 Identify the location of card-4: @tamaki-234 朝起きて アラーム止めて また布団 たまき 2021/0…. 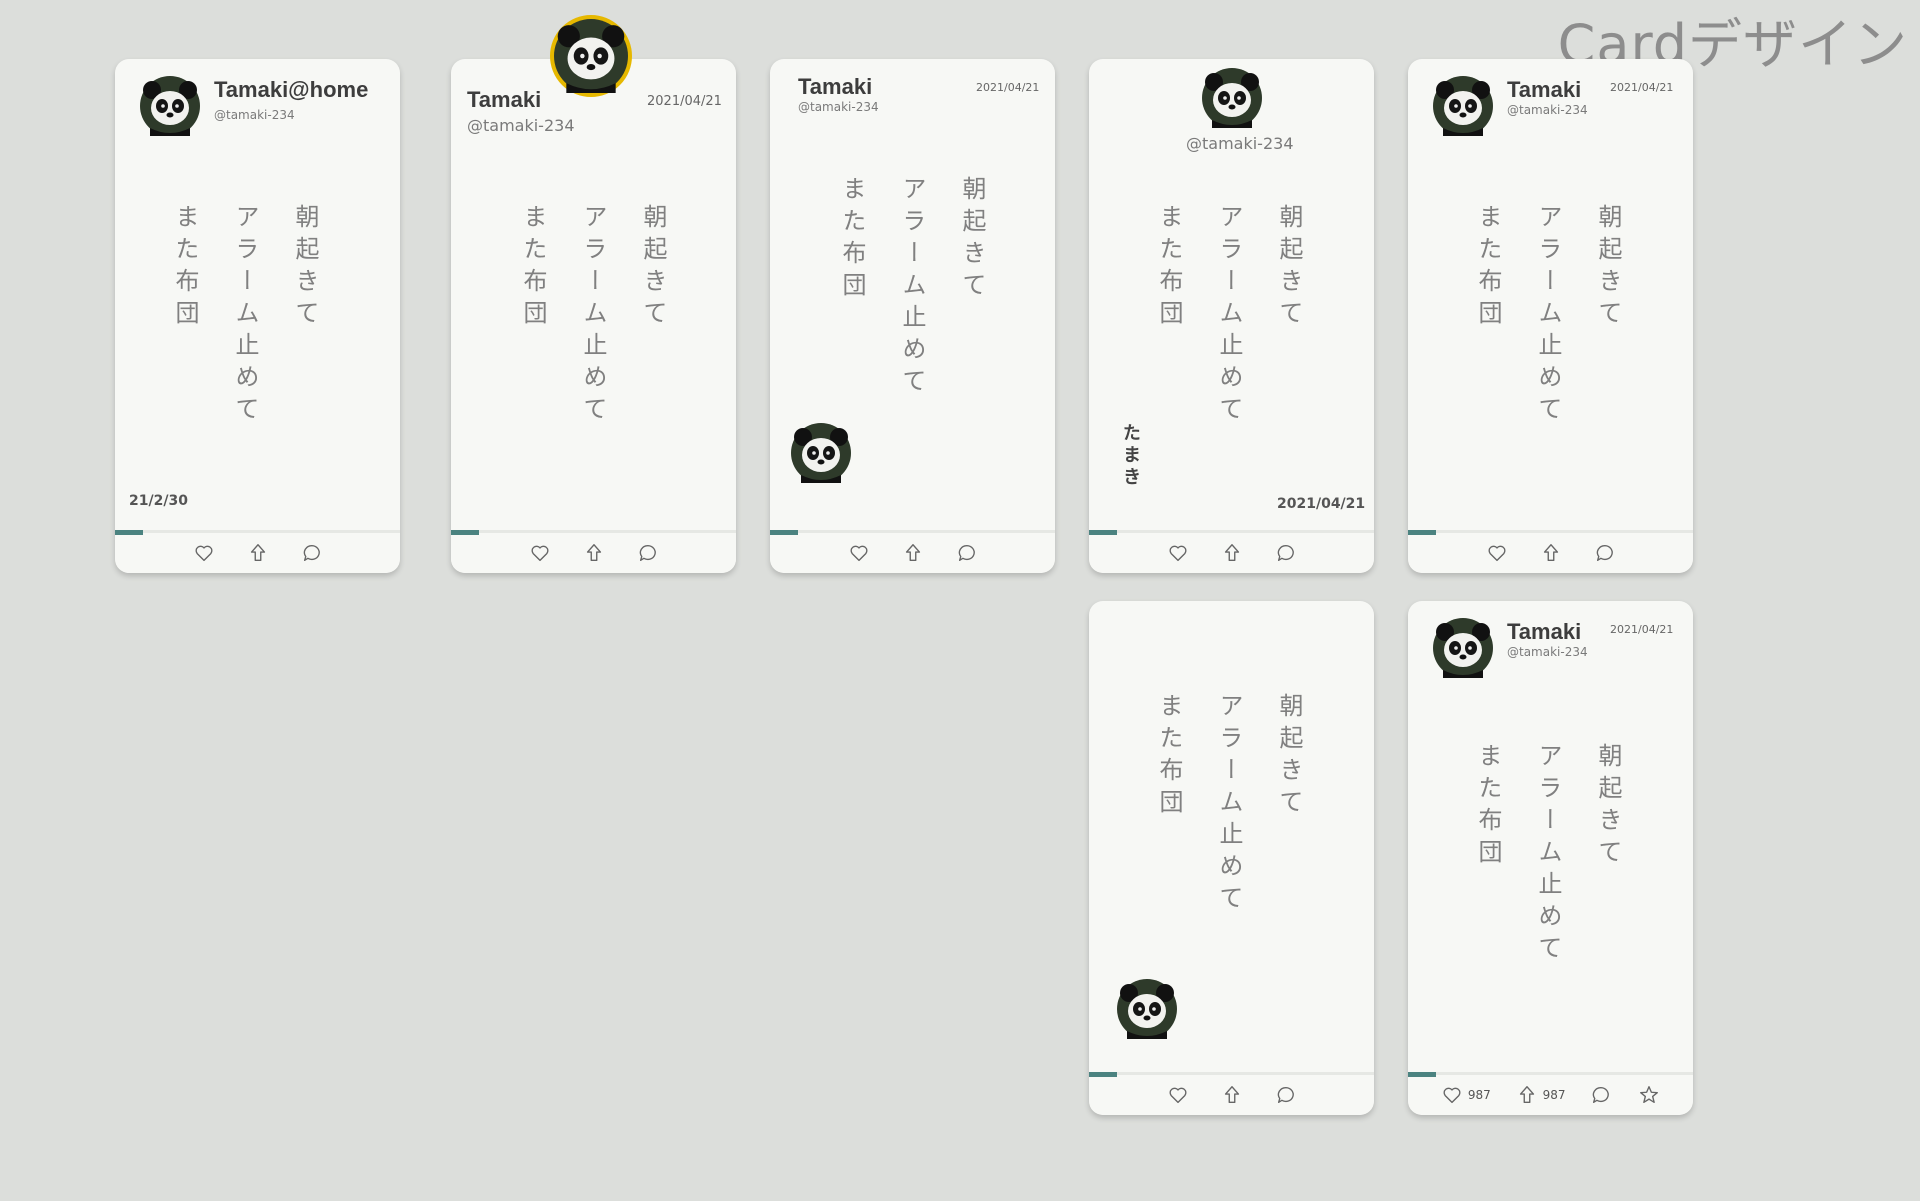
(1231, 316).